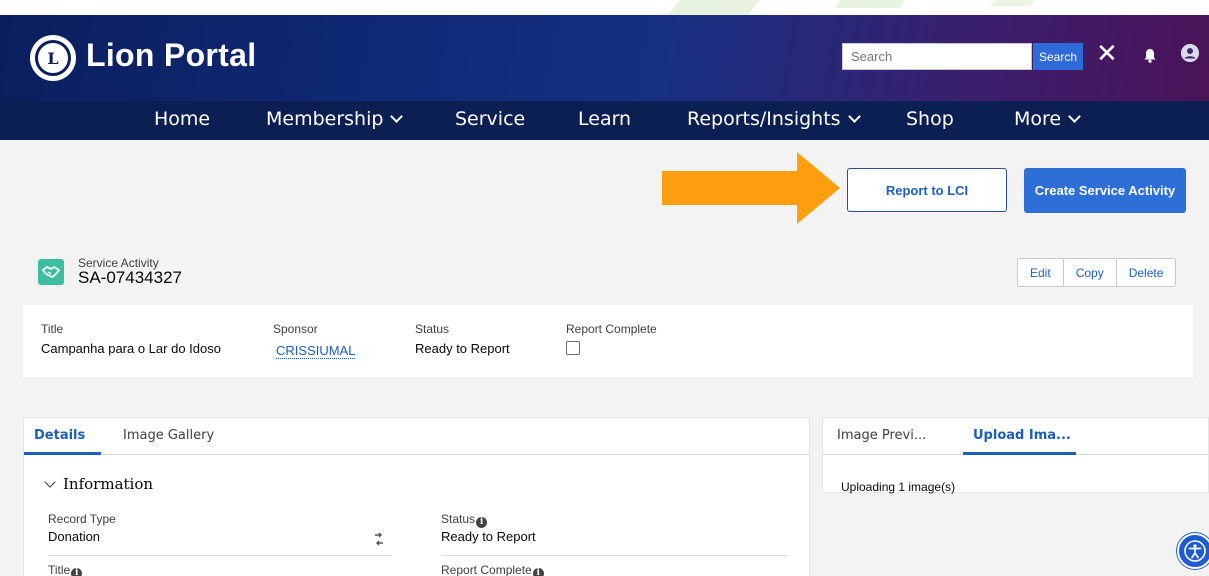 Image resolution: width=1209 pixels, height=576 pixels. What do you see at coordinates (59, 569) in the screenshot?
I see `details-title-label-text: Title` at bounding box center [59, 569].